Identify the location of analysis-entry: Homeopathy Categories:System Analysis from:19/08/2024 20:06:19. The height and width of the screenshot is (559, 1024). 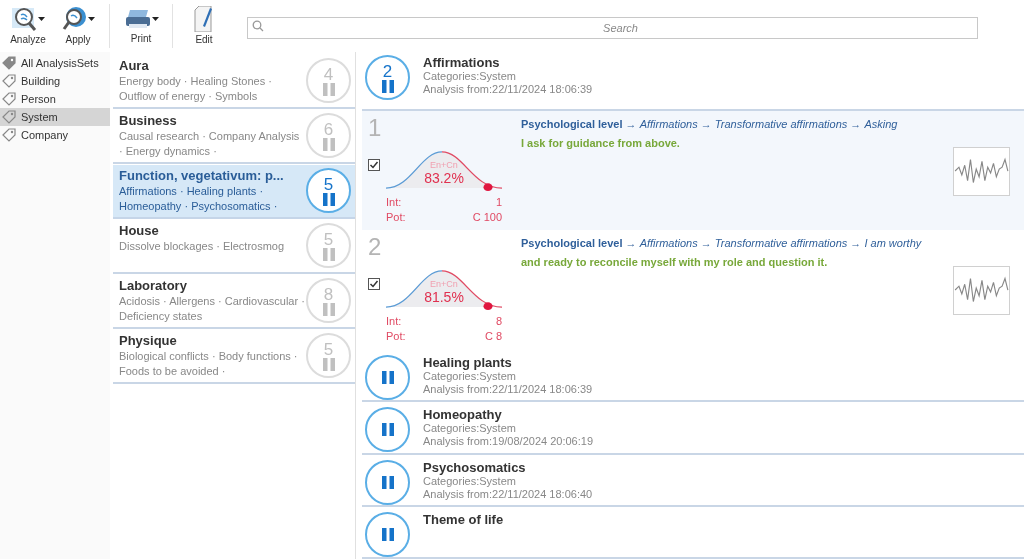
(693, 428).